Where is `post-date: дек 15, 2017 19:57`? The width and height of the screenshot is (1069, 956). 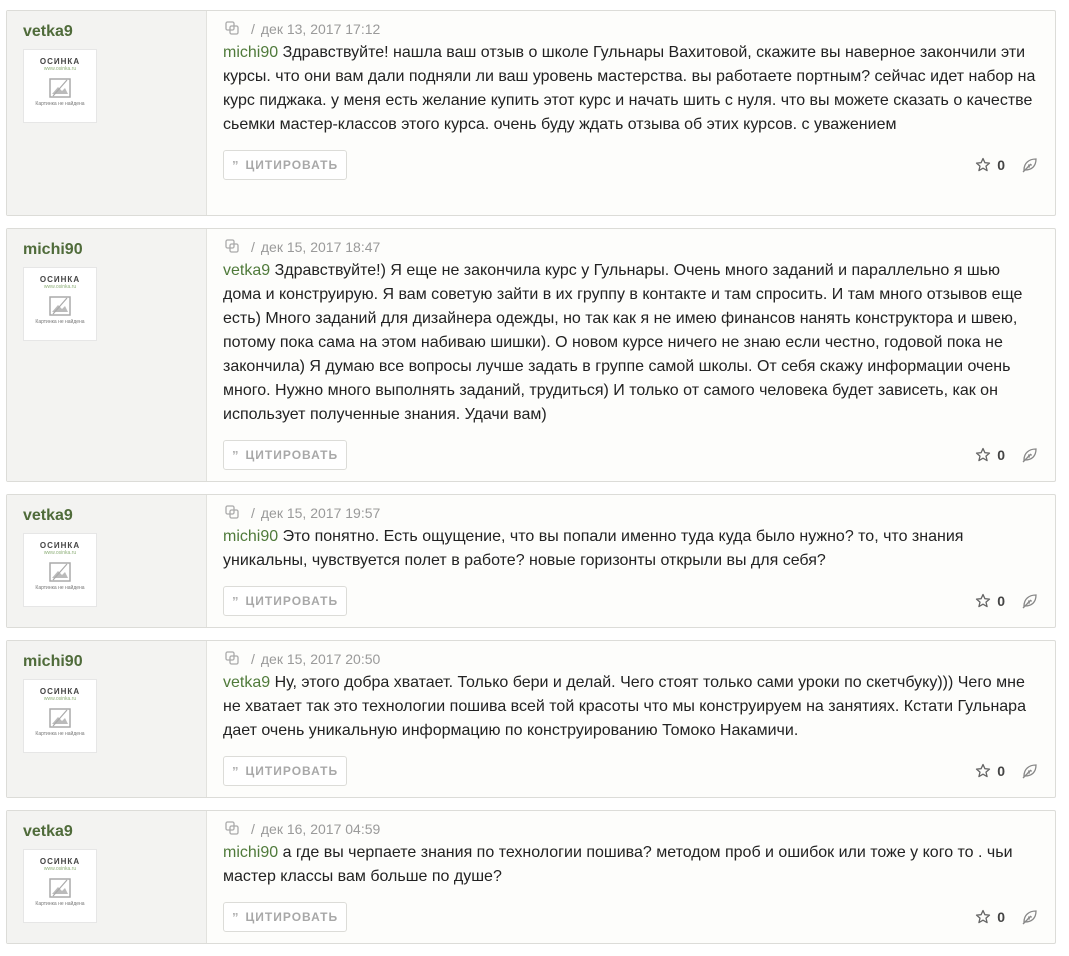 post-date: дек 15, 2017 19:57 is located at coordinates (320, 513).